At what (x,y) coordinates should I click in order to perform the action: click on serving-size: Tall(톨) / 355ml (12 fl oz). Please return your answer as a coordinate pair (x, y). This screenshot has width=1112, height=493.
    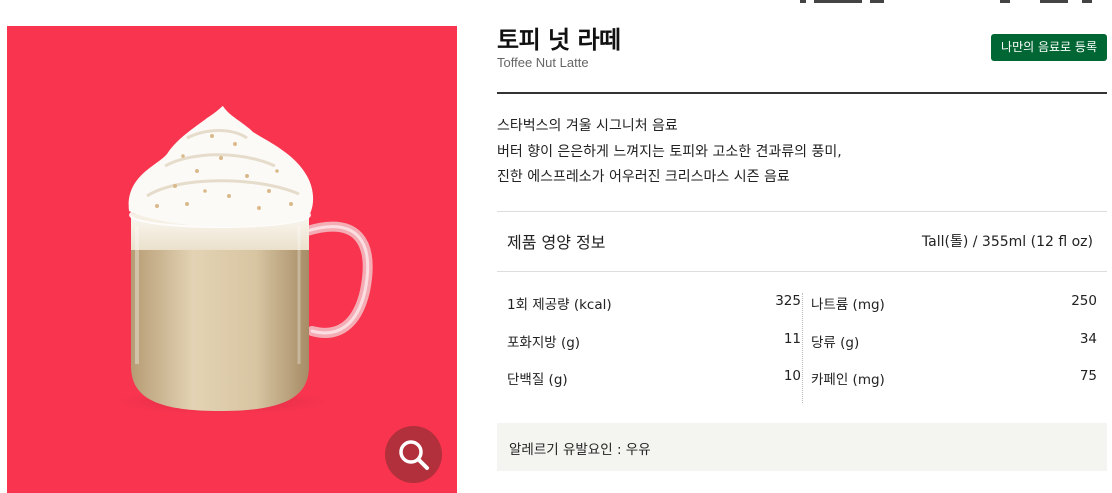
    Looking at the image, I should click on (1007, 242).